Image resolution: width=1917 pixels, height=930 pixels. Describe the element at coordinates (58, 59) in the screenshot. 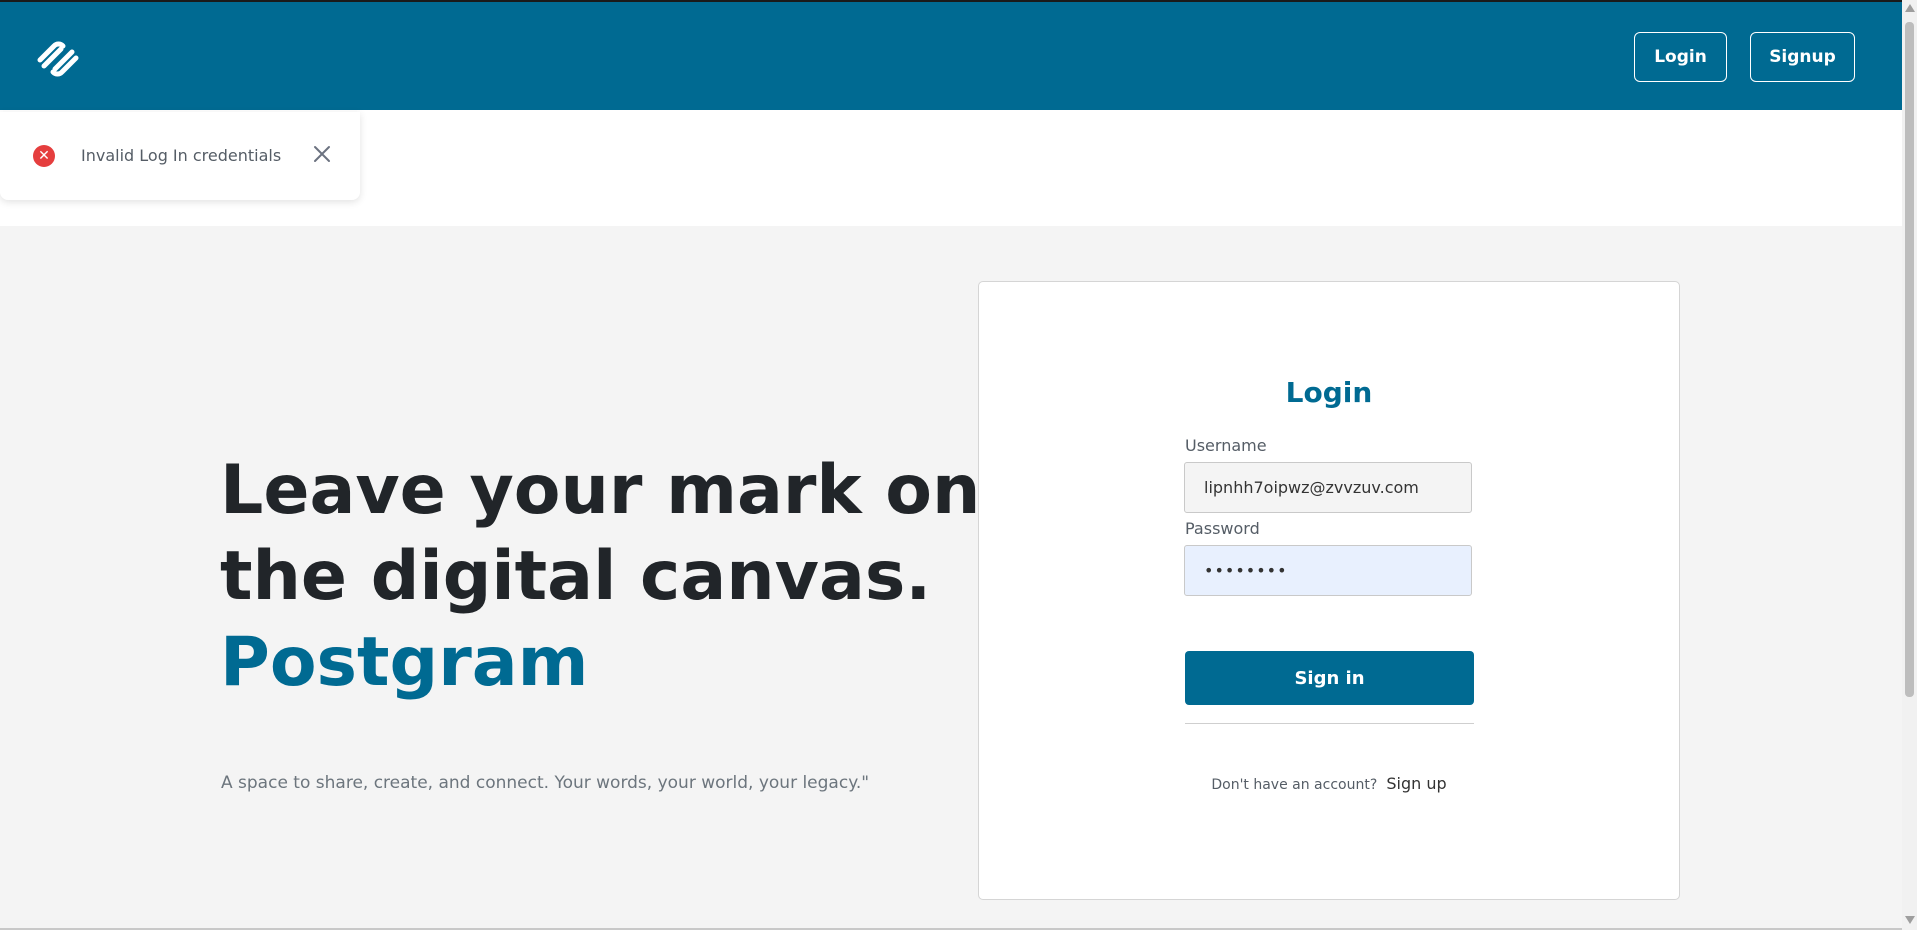

I see `squarespace-logo-icon` at that location.